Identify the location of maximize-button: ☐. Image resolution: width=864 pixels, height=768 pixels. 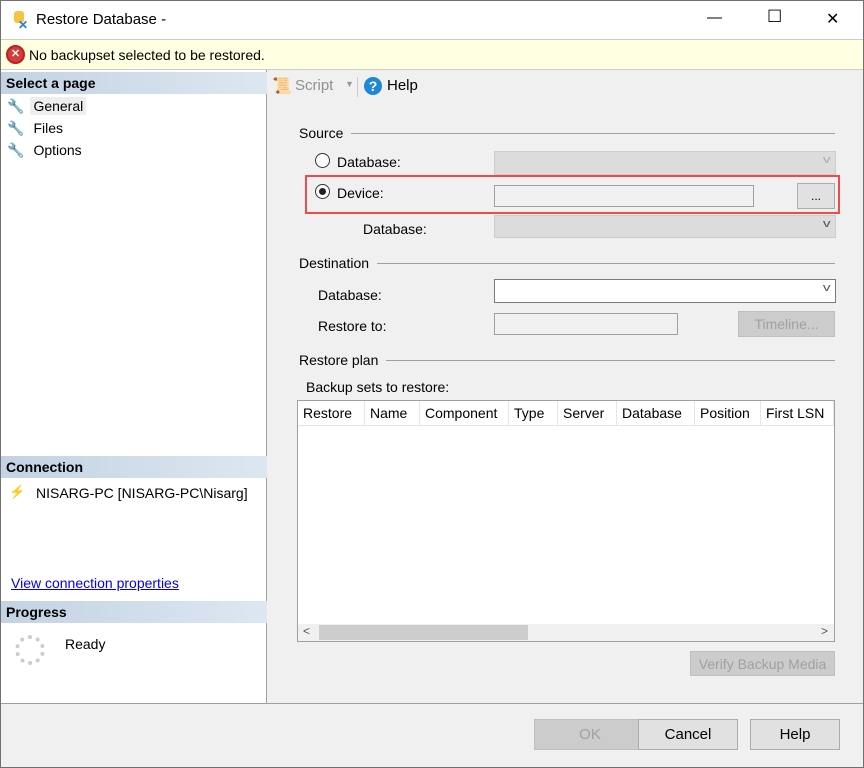
(774, 17).